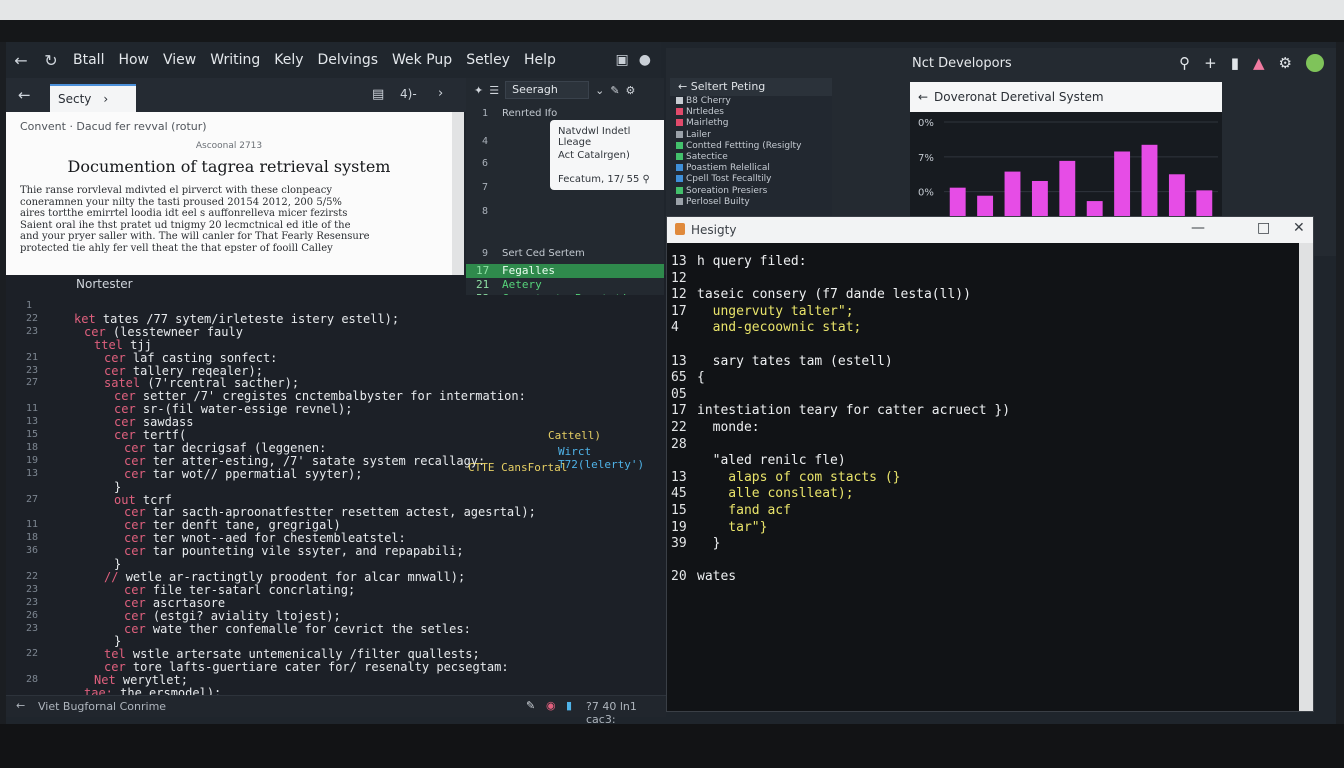  What do you see at coordinates (336, 689) in the screenshot?
I see `code-line: tae: the ersmodel);` at bounding box center [336, 689].